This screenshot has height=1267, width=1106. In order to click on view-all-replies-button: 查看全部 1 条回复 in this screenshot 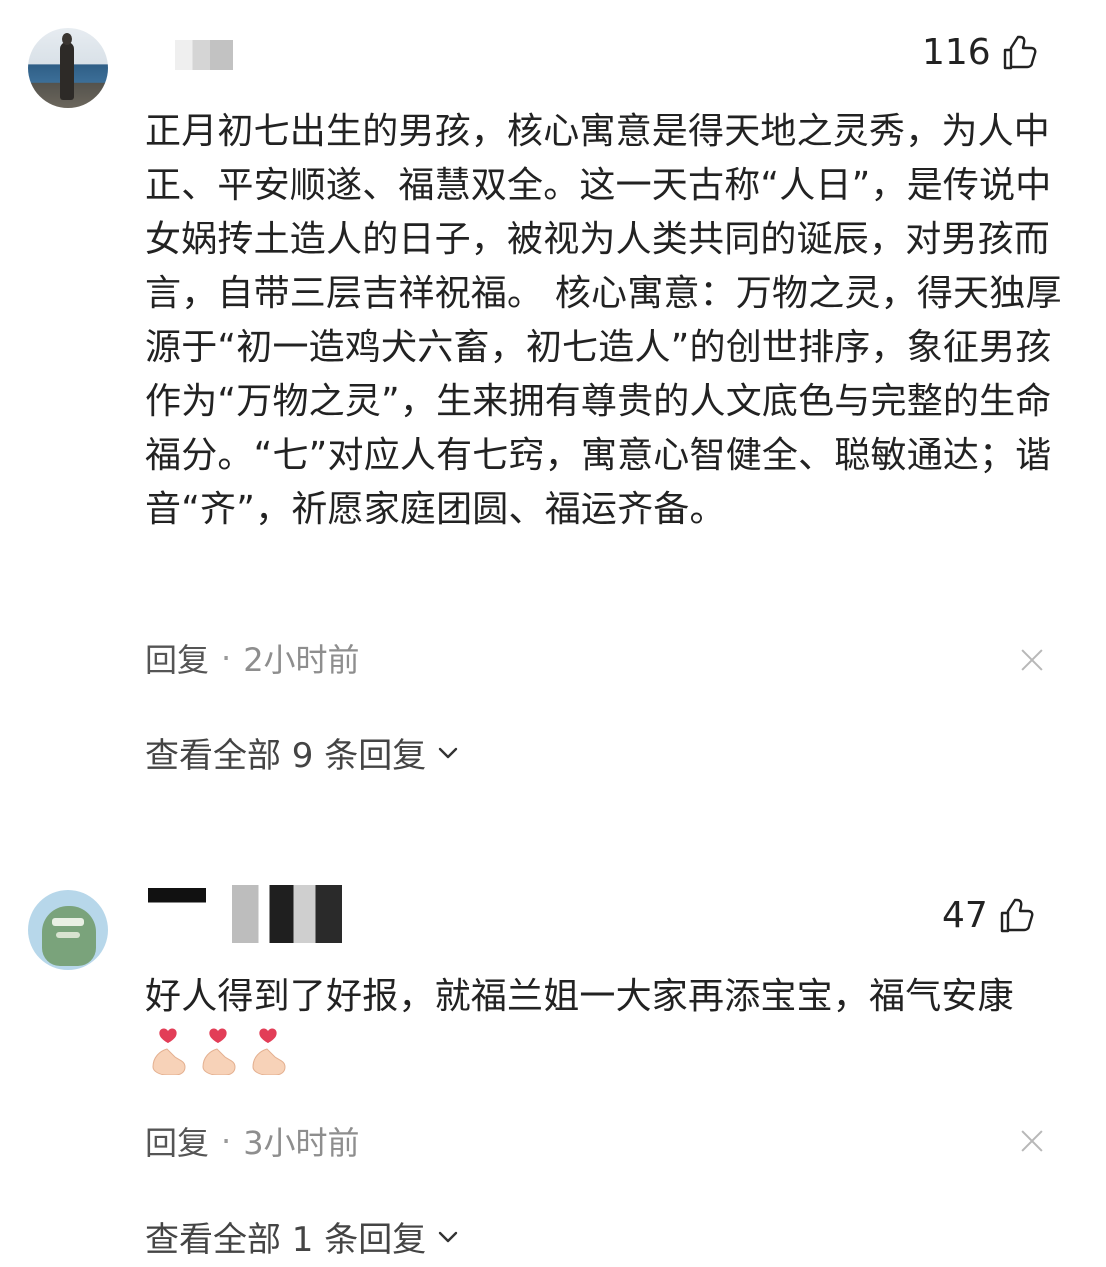, I will do `click(303, 1236)`.